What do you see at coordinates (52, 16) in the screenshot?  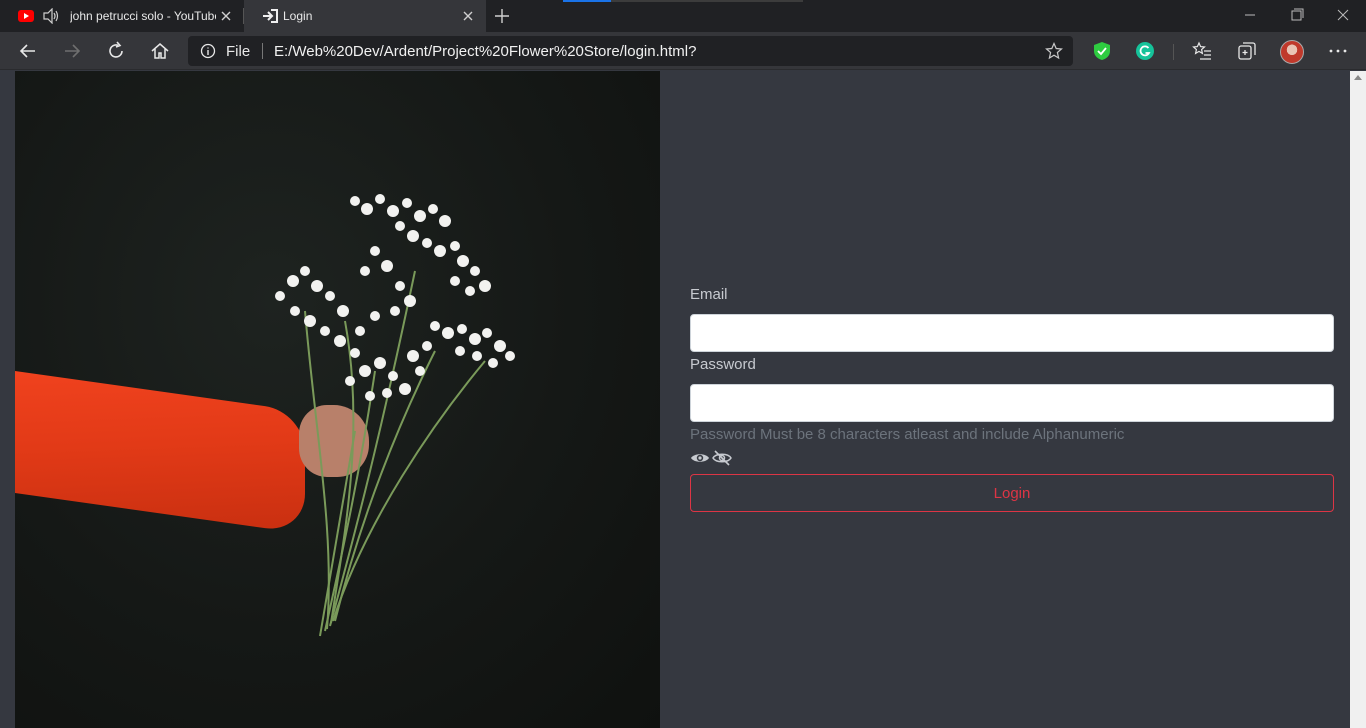 I see `speaker-icon` at bounding box center [52, 16].